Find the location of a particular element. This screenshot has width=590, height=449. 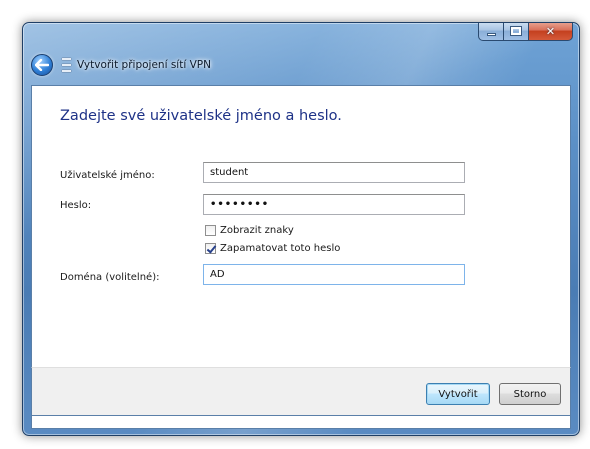

show-chars-checkbox-row: Zobrazit znaky is located at coordinates (249, 230).